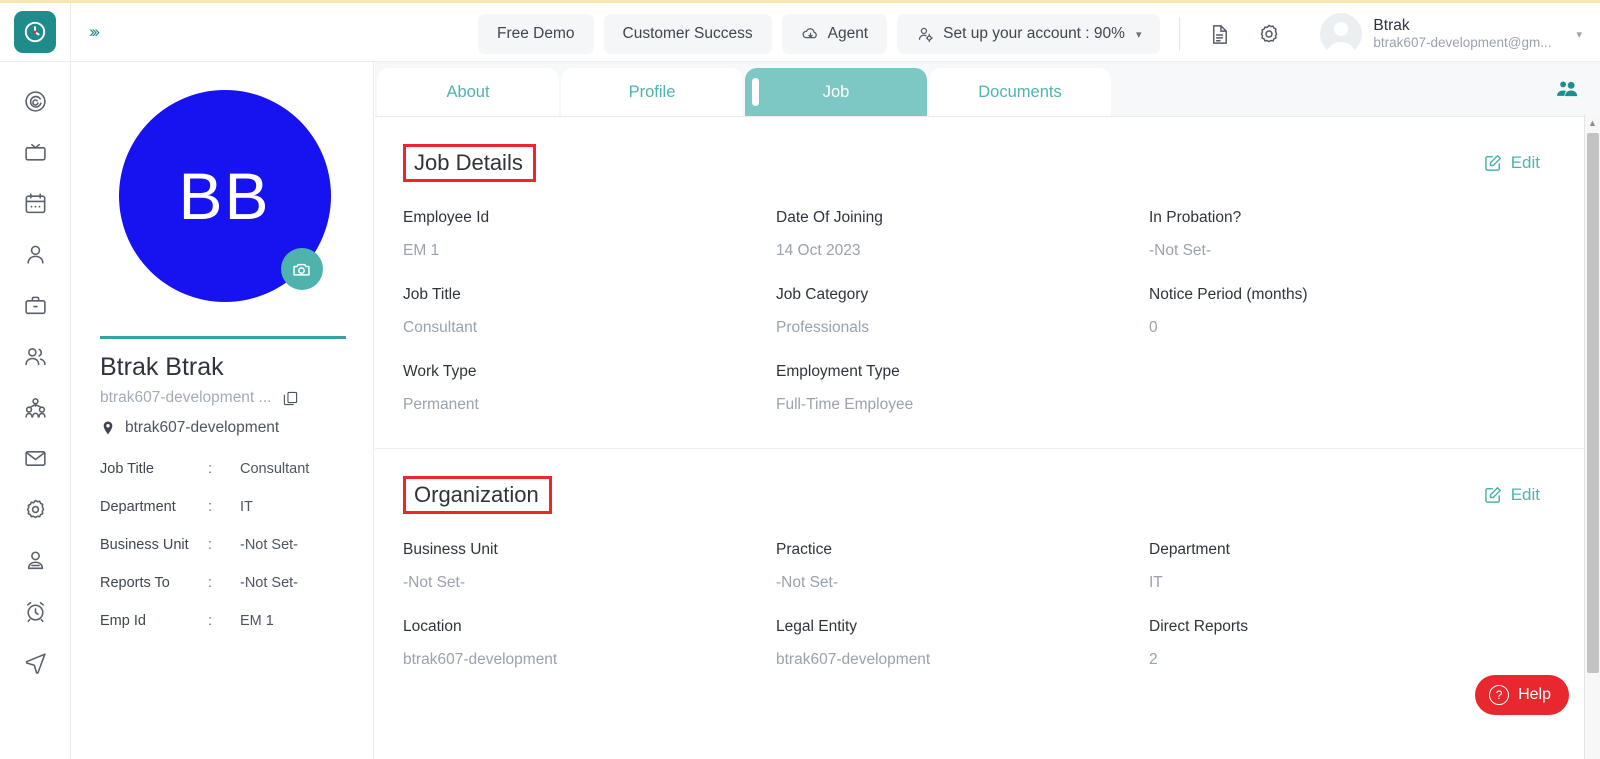  Describe the element at coordinates (123, 621) in the screenshot. I see `detail-key: Emp Id` at that location.